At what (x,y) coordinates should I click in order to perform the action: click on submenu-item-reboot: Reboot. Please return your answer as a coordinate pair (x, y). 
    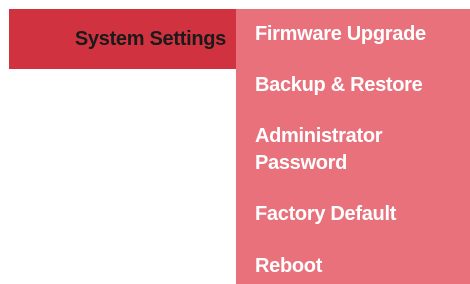
    Looking at the image, I should click on (288, 266).